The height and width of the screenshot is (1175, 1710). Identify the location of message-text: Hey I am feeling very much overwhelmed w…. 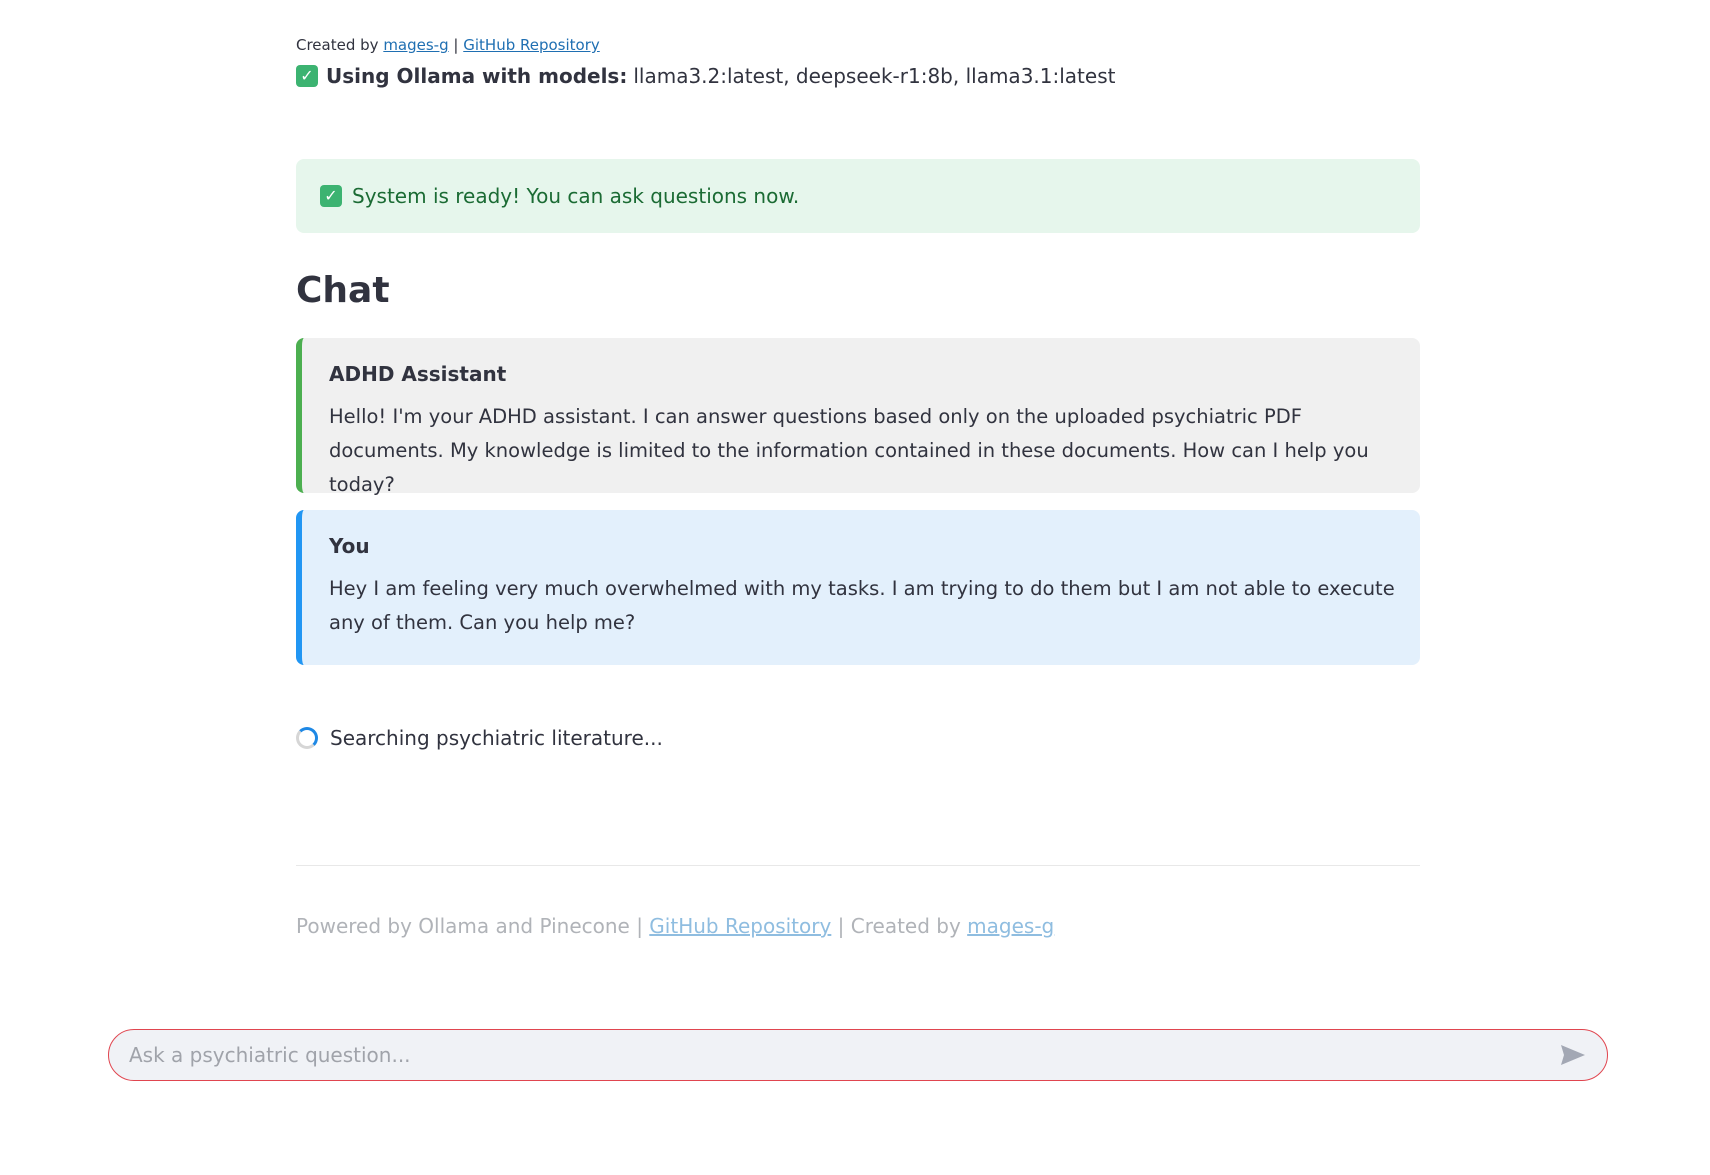
(862, 605).